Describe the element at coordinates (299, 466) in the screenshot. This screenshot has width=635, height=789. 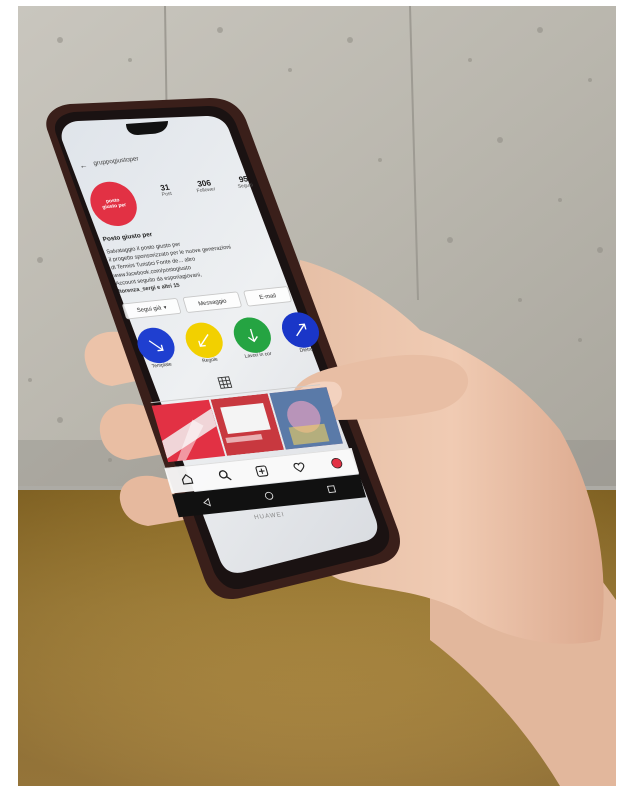
I see `heart-icon` at that location.